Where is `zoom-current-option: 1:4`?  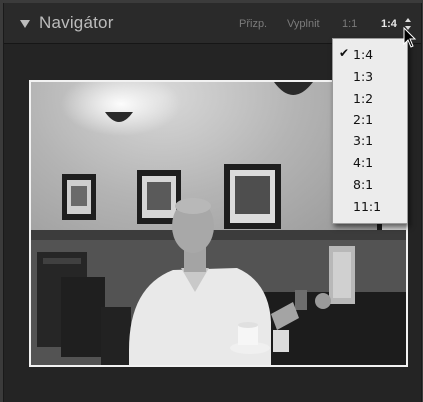
zoom-current-option: 1:4 is located at coordinates (389, 24).